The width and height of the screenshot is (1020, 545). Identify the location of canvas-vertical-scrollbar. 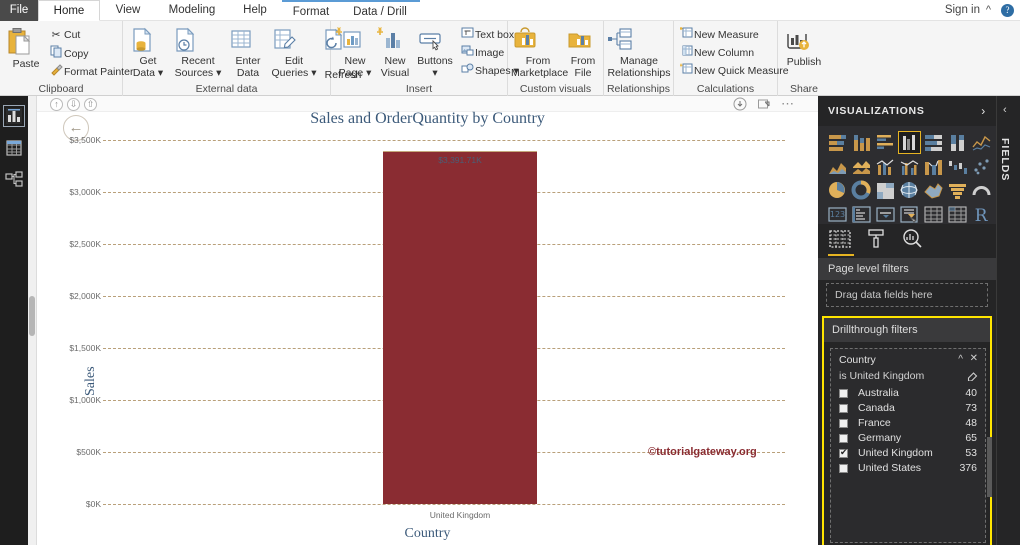
(32, 320).